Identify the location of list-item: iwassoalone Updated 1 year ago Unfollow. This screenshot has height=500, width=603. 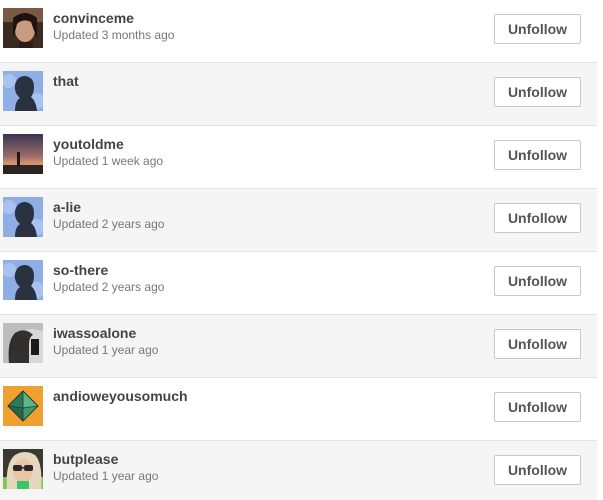
(298, 346).